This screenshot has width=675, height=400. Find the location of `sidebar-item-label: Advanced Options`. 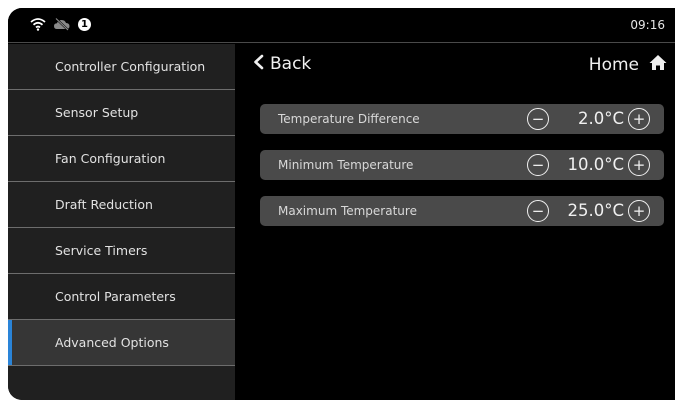

sidebar-item-label: Advanced Options is located at coordinates (112, 342).